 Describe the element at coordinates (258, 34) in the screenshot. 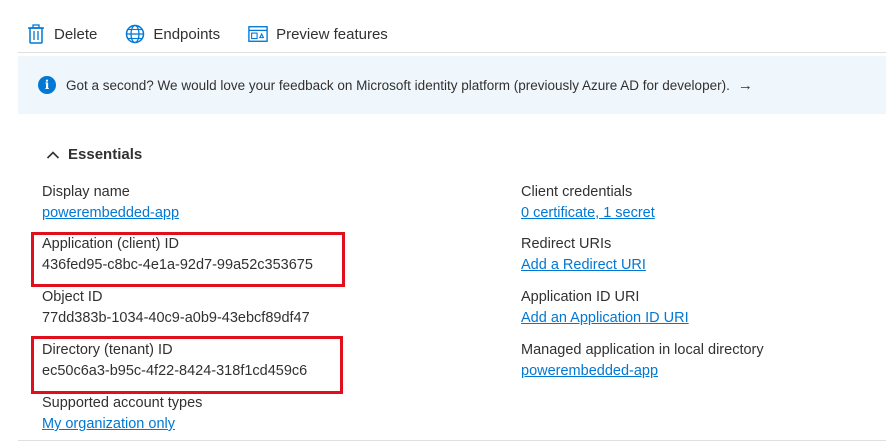

I see `preview-features-icon` at that location.